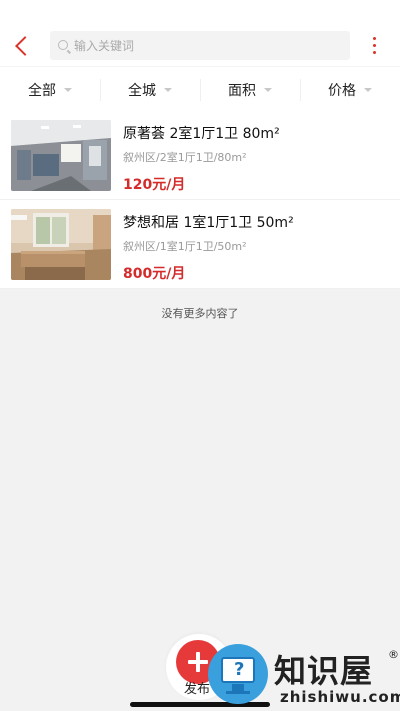 The width and height of the screenshot is (400, 711). What do you see at coordinates (142, 90) in the screenshot?
I see `filter-label: 全城` at bounding box center [142, 90].